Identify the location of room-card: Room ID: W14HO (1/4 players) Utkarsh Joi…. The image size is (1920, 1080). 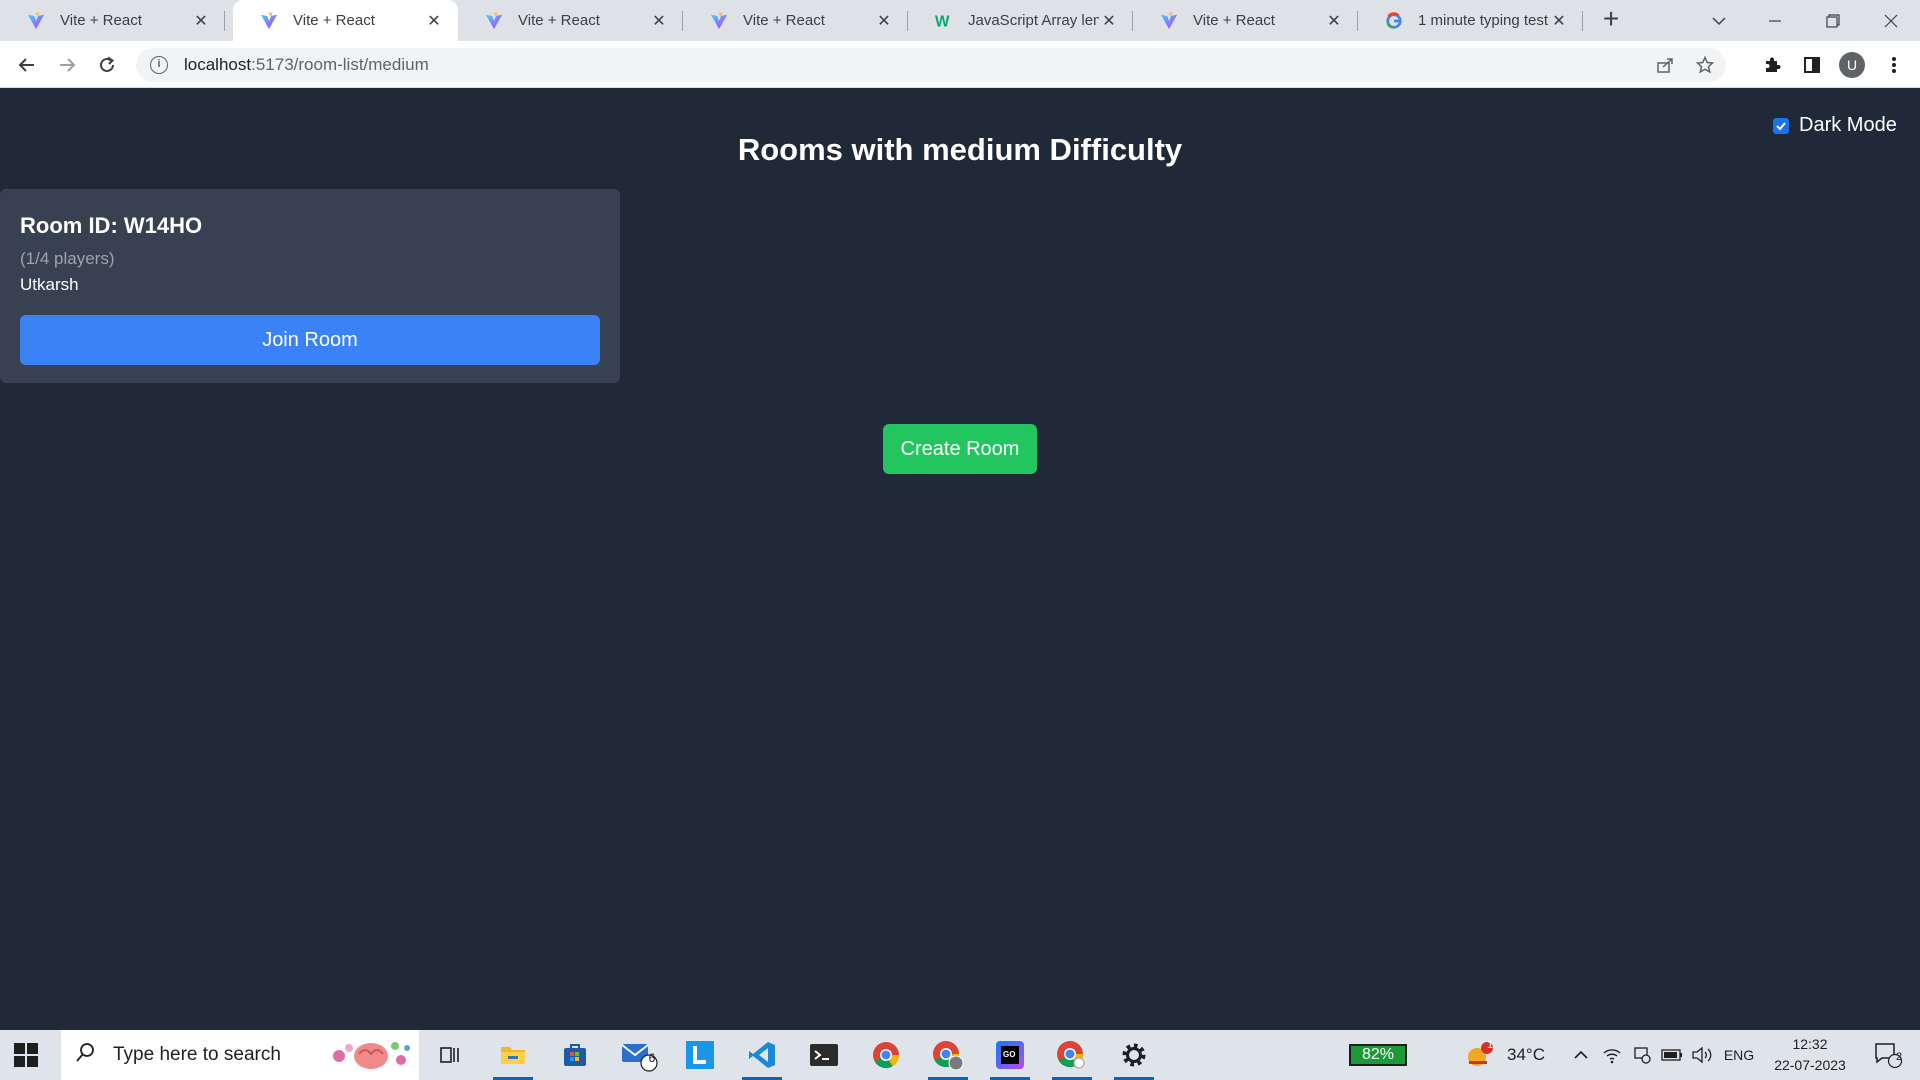
(310, 286).